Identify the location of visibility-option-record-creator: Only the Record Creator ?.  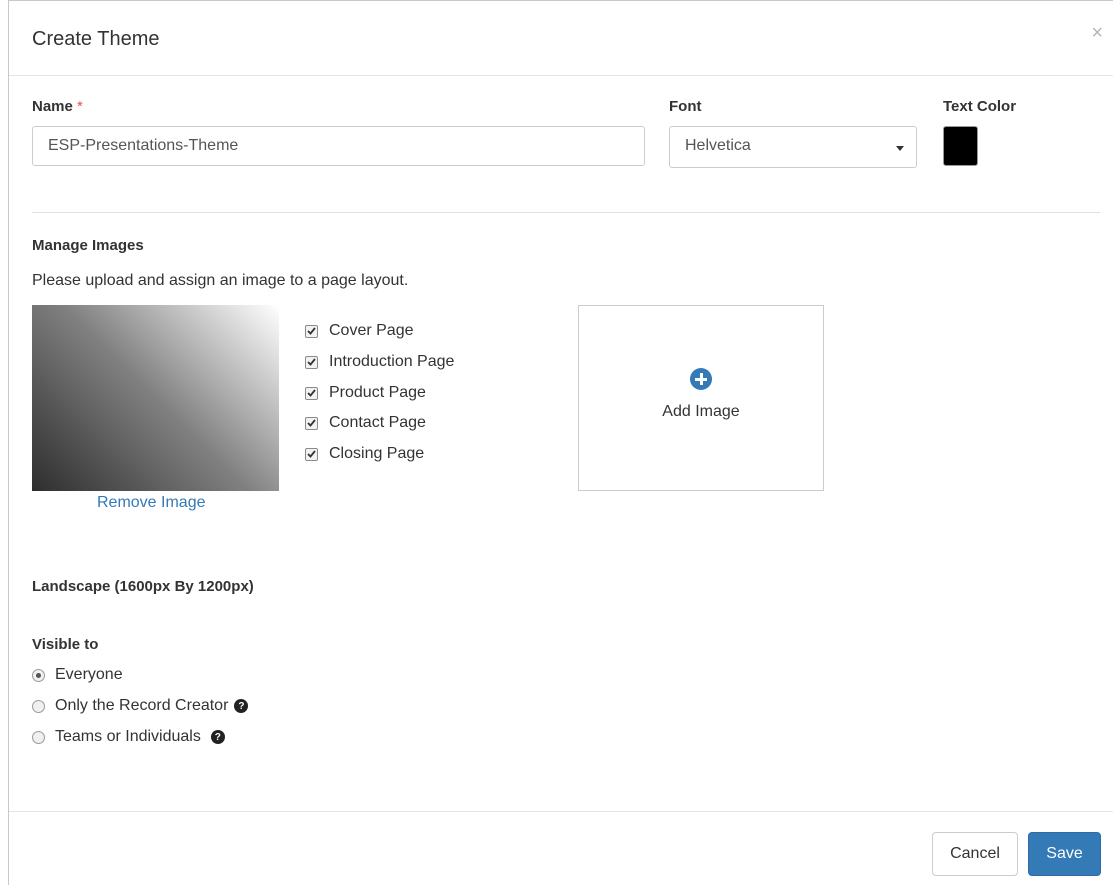
(140, 706).